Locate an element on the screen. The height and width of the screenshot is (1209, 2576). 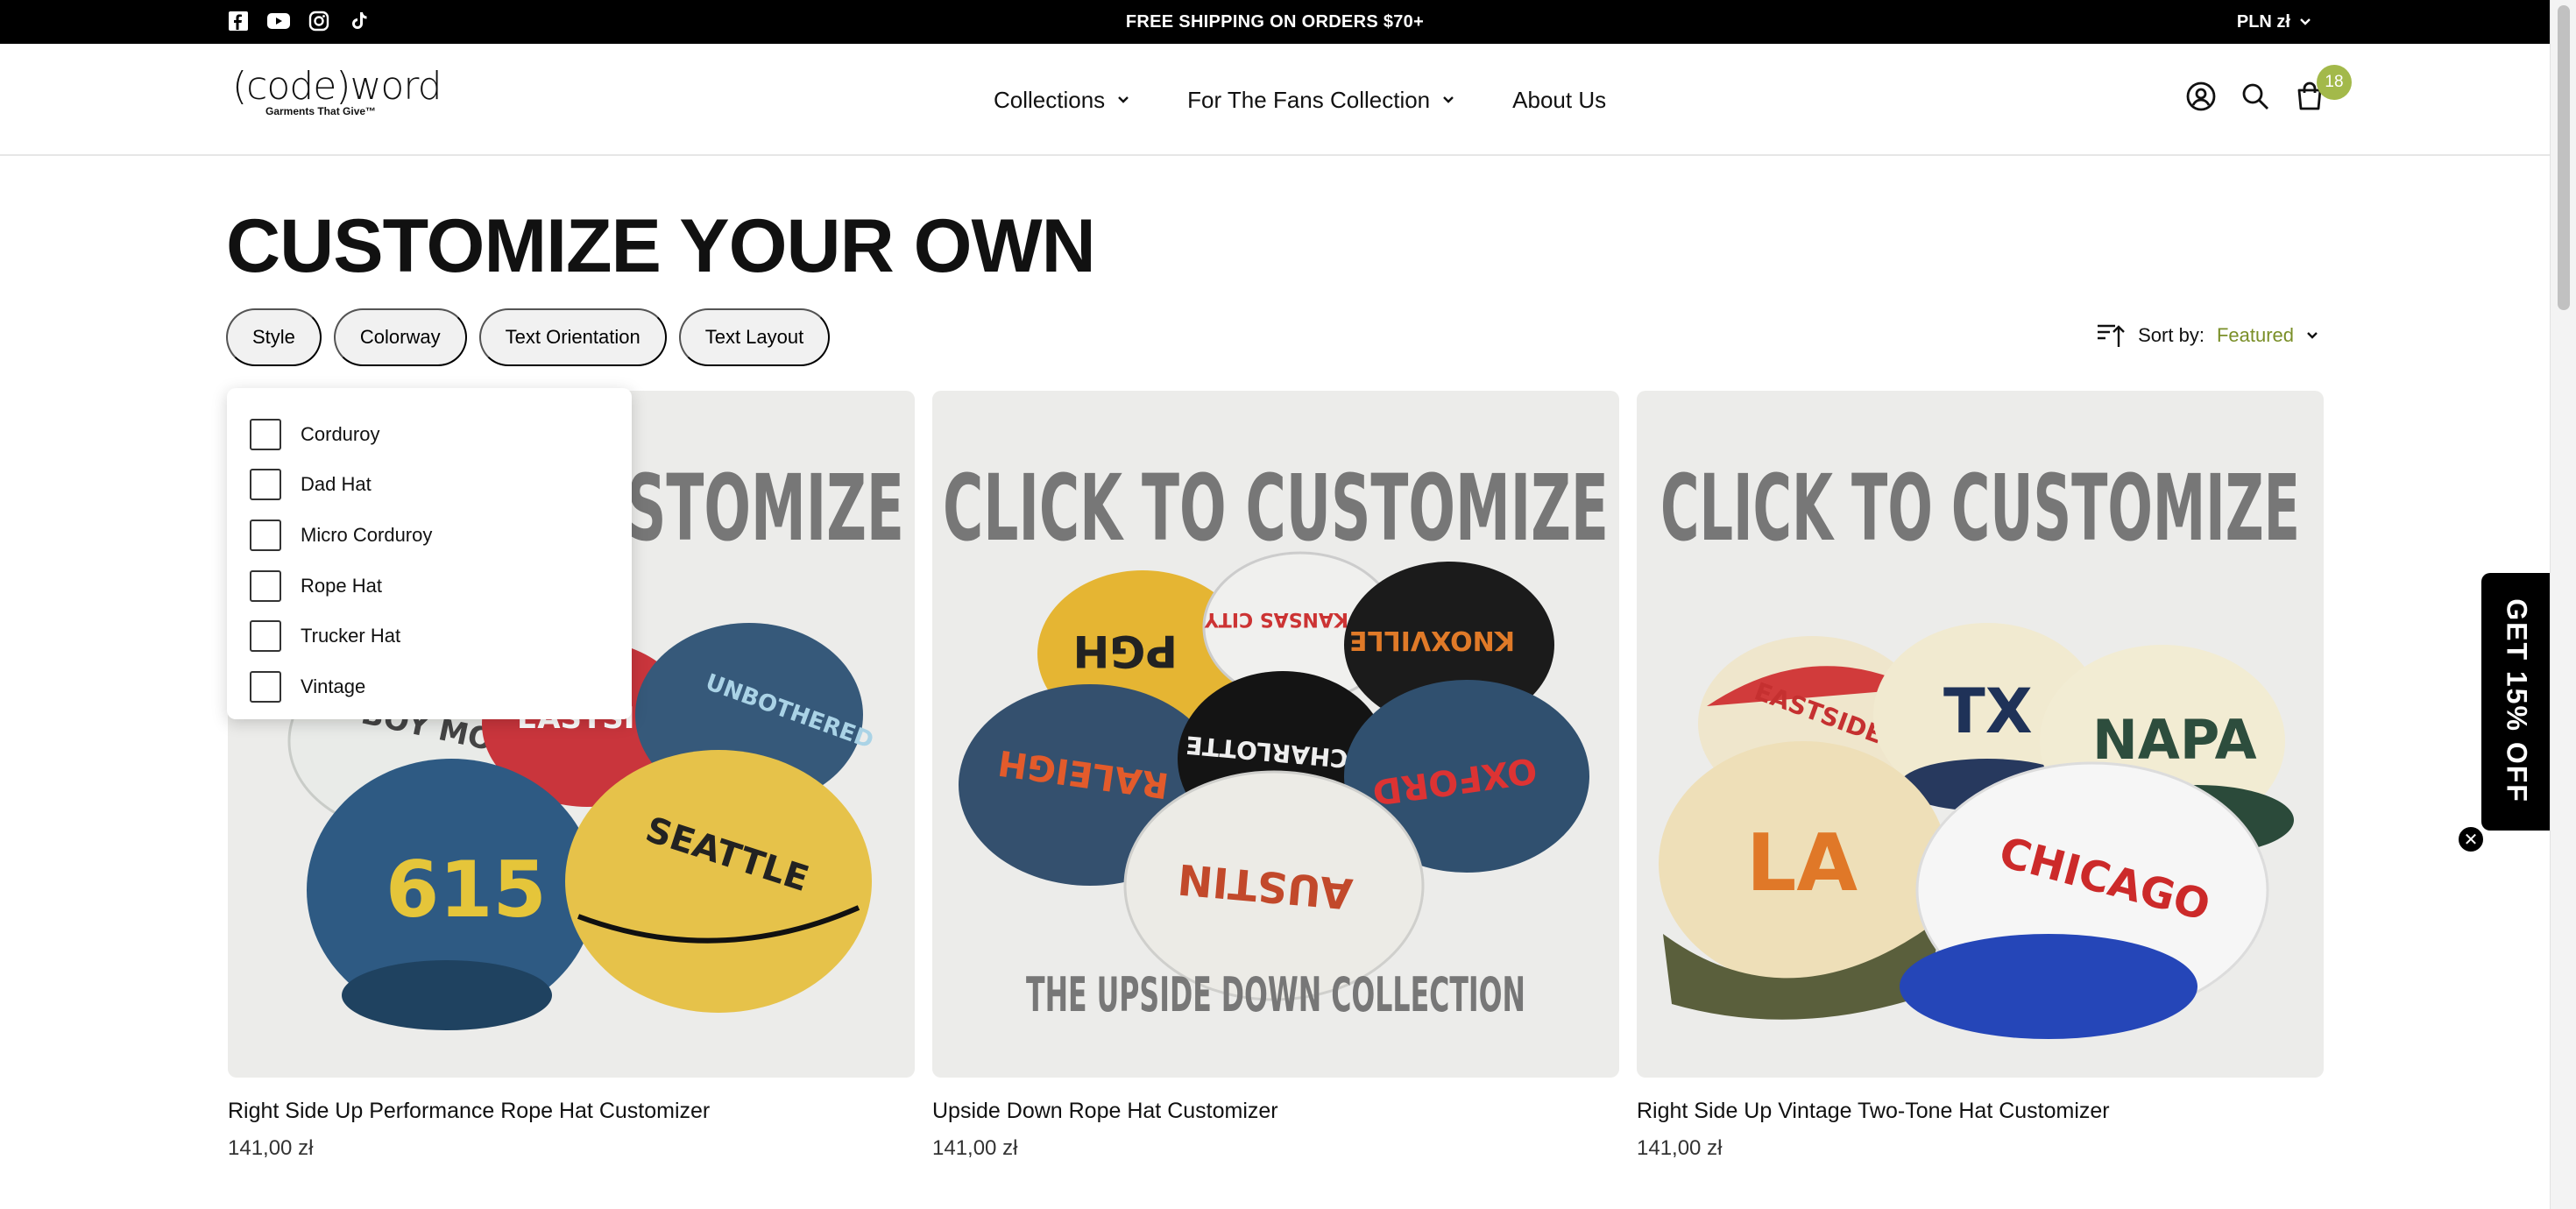
svg-text: KANSAS CITY is located at coordinates (1276, 619).